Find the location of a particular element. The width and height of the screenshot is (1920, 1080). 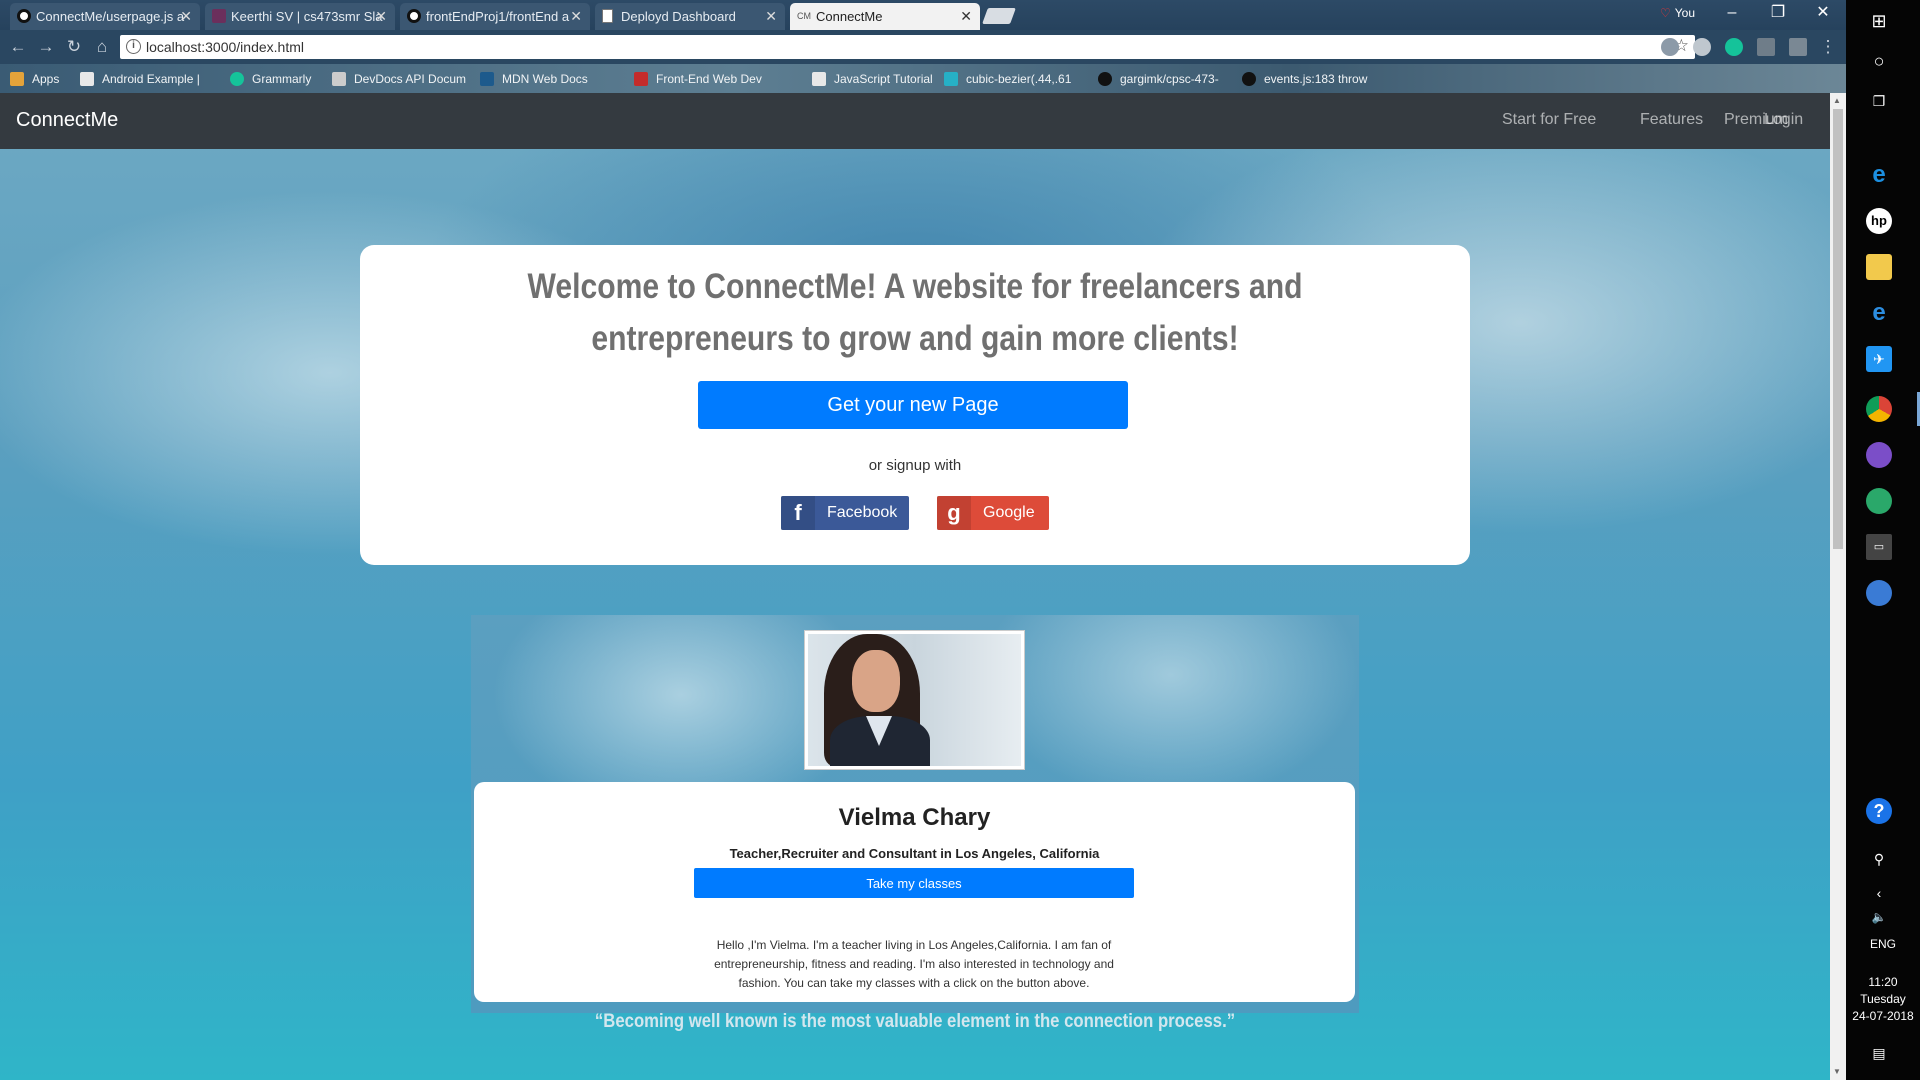

people-icon: ⚲ is located at coordinates (1879, 859).